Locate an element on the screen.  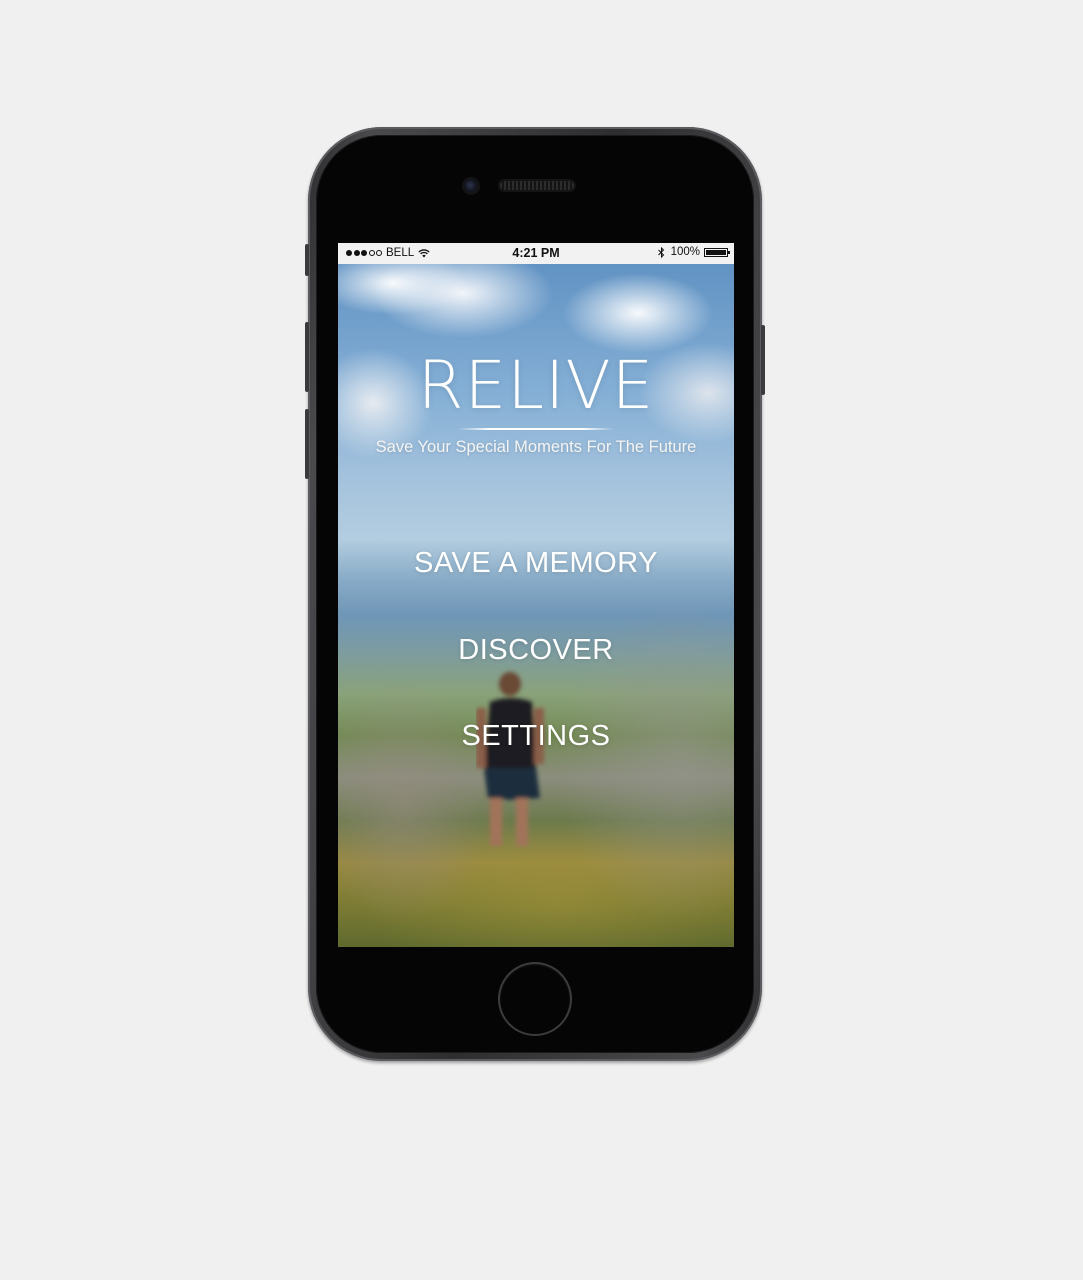
app-tagline: Save Your Special Moments For The Future is located at coordinates (536, 447).